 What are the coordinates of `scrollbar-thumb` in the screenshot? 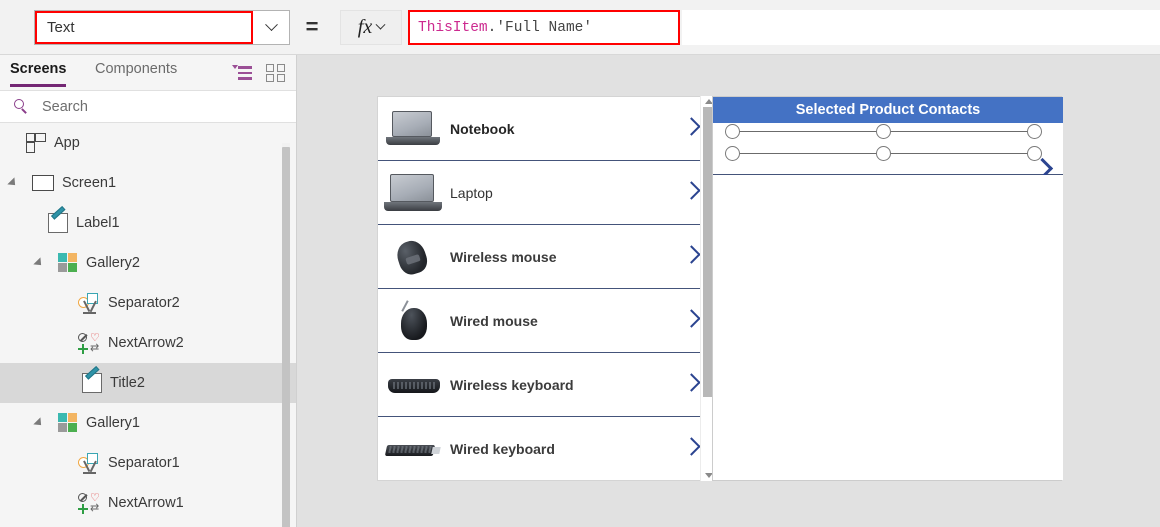 It's located at (707, 252).